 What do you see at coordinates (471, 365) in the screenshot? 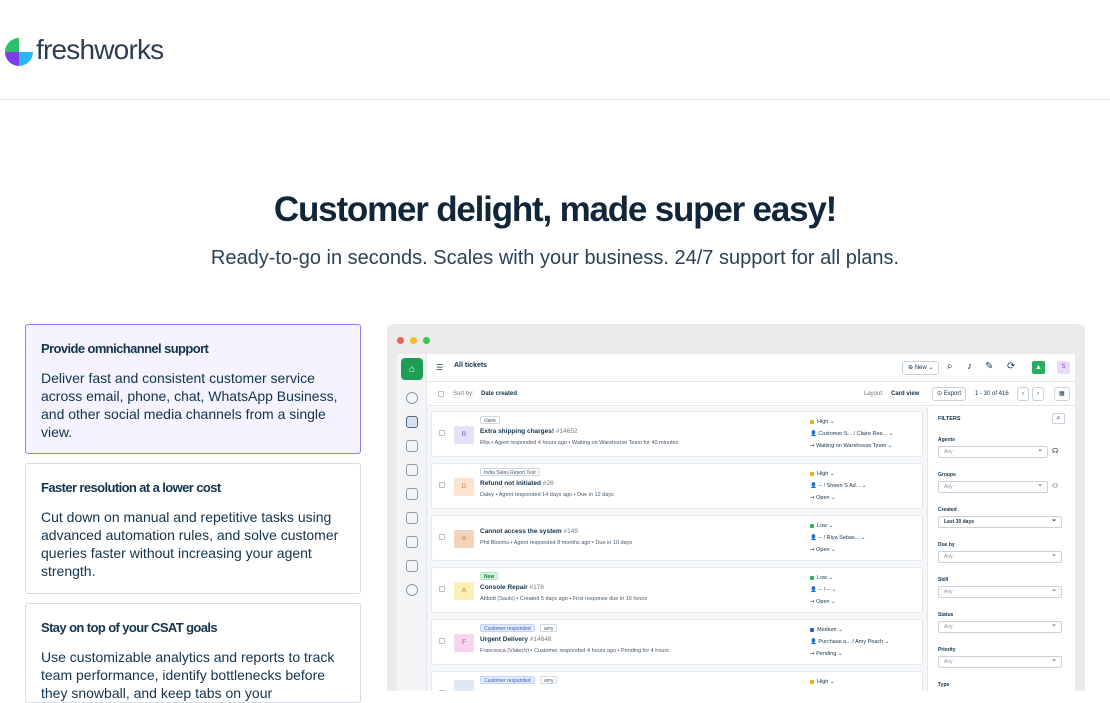
I see `view-title: All tickets` at bounding box center [471, 365].